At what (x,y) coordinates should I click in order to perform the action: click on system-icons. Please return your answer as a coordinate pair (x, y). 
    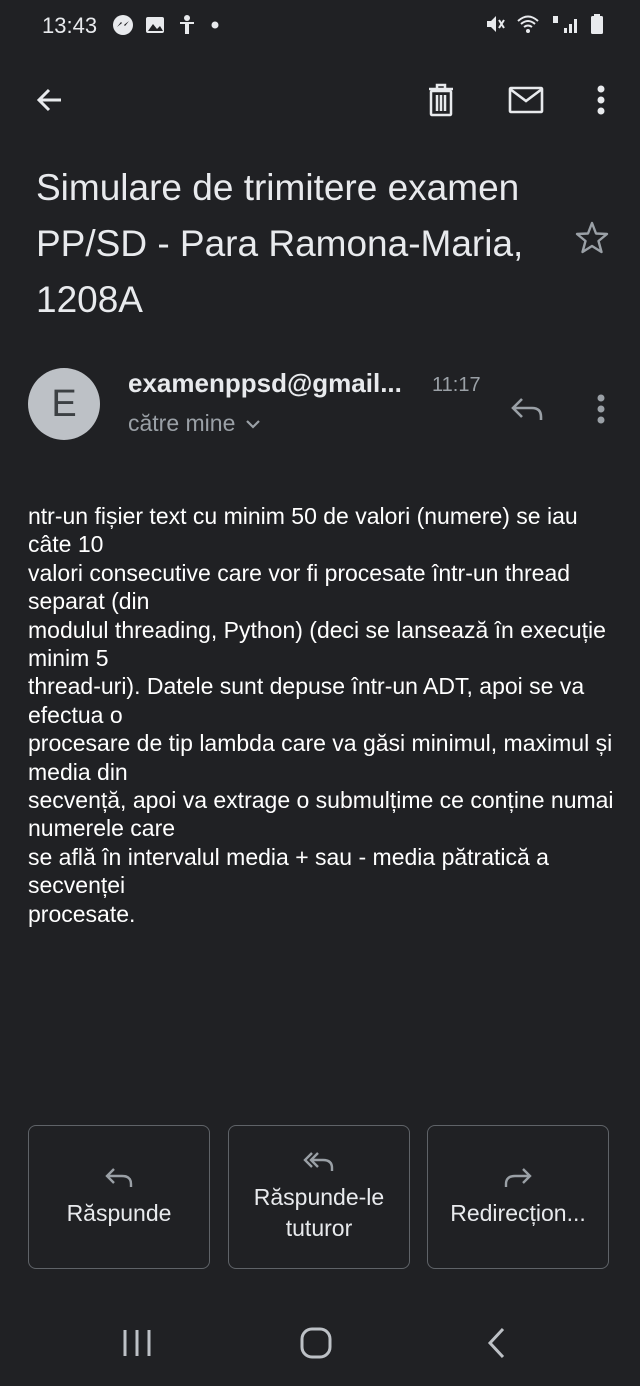
    Looking at the image, I should click on (544, 24).